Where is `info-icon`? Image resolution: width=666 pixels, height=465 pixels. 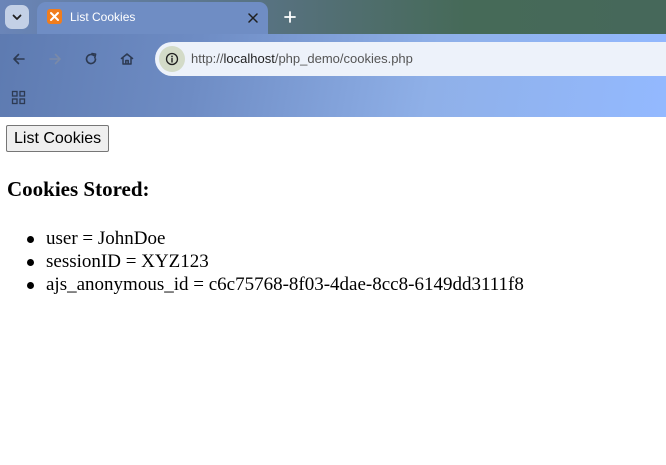 info-icon is located at coordinates (172, 59).